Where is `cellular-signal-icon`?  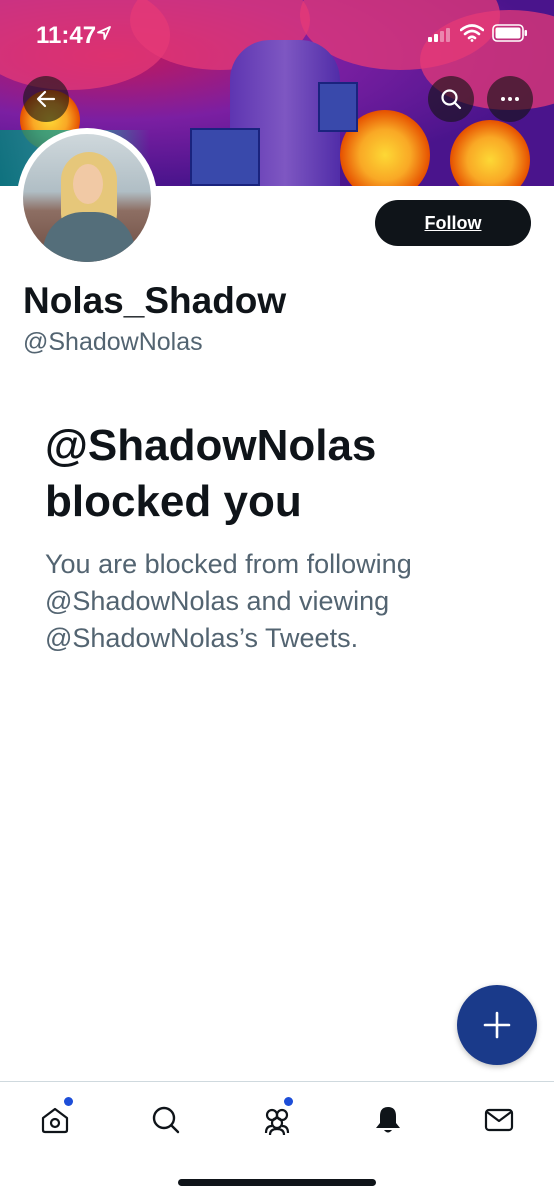
cellular-signal-icon is located at coordinates (439, 35).